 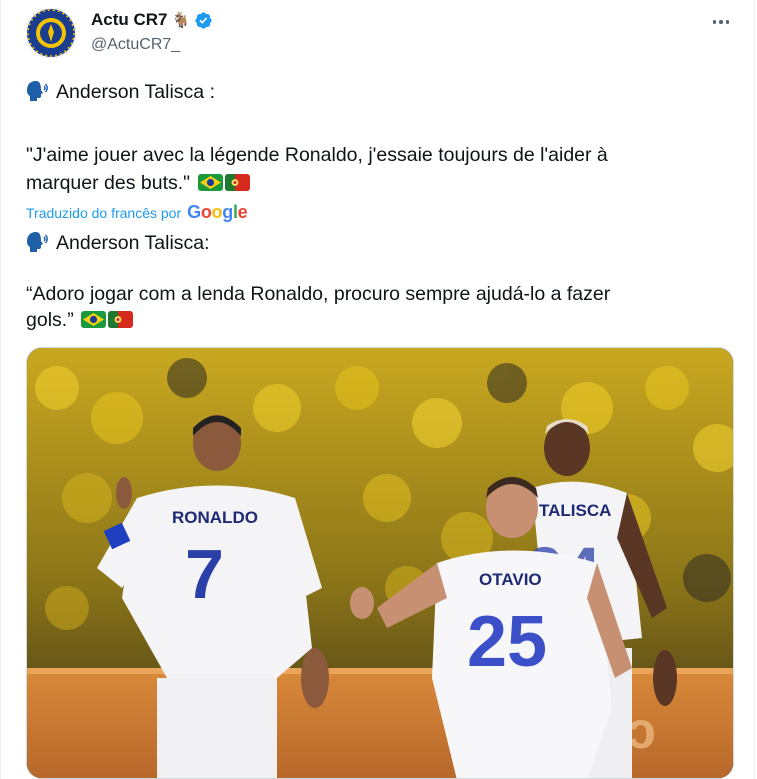 What do you see at coordinates (510, 579) in the screenshot?
I see `jersey-name-otavio: OTAVIO` at bounding box center [510, 579].